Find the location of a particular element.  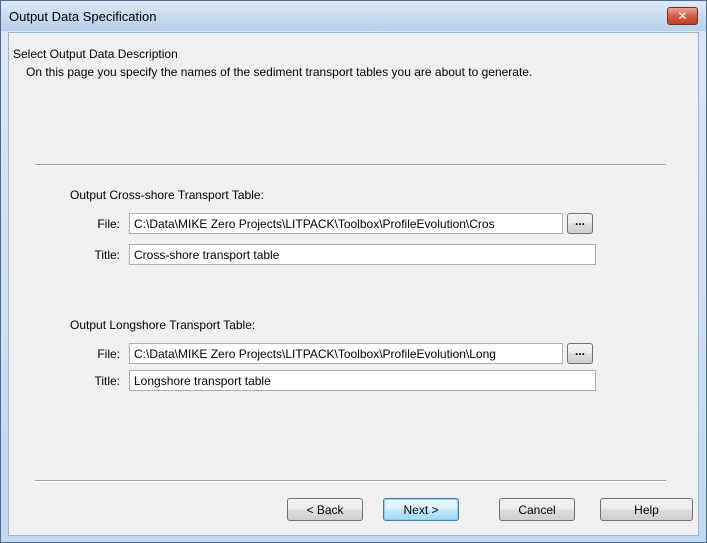

cross-shore-section-label: Output Cross-shore Transport Table: is located at coordinates (167, 195).